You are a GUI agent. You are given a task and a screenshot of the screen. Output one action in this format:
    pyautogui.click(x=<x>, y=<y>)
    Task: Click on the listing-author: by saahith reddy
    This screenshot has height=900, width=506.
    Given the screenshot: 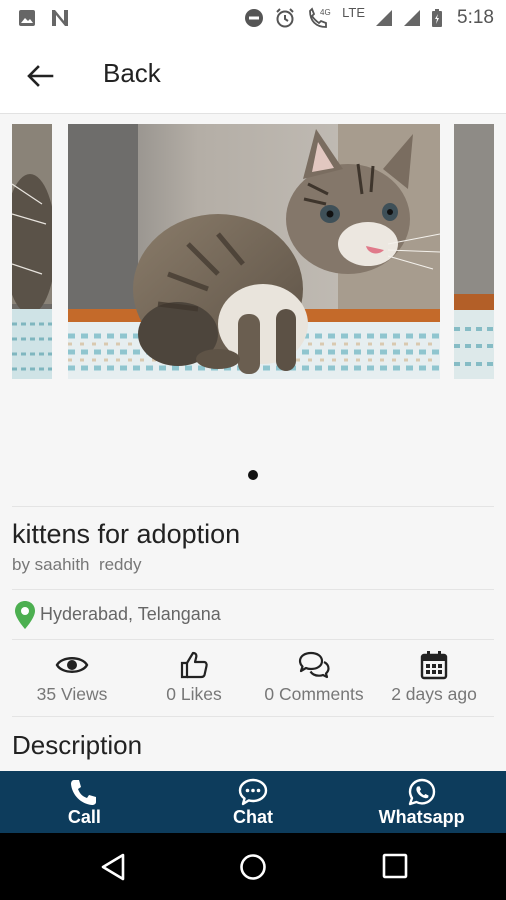 What is the action you would take?
    pyautogui.click(x=77, y=564)
    